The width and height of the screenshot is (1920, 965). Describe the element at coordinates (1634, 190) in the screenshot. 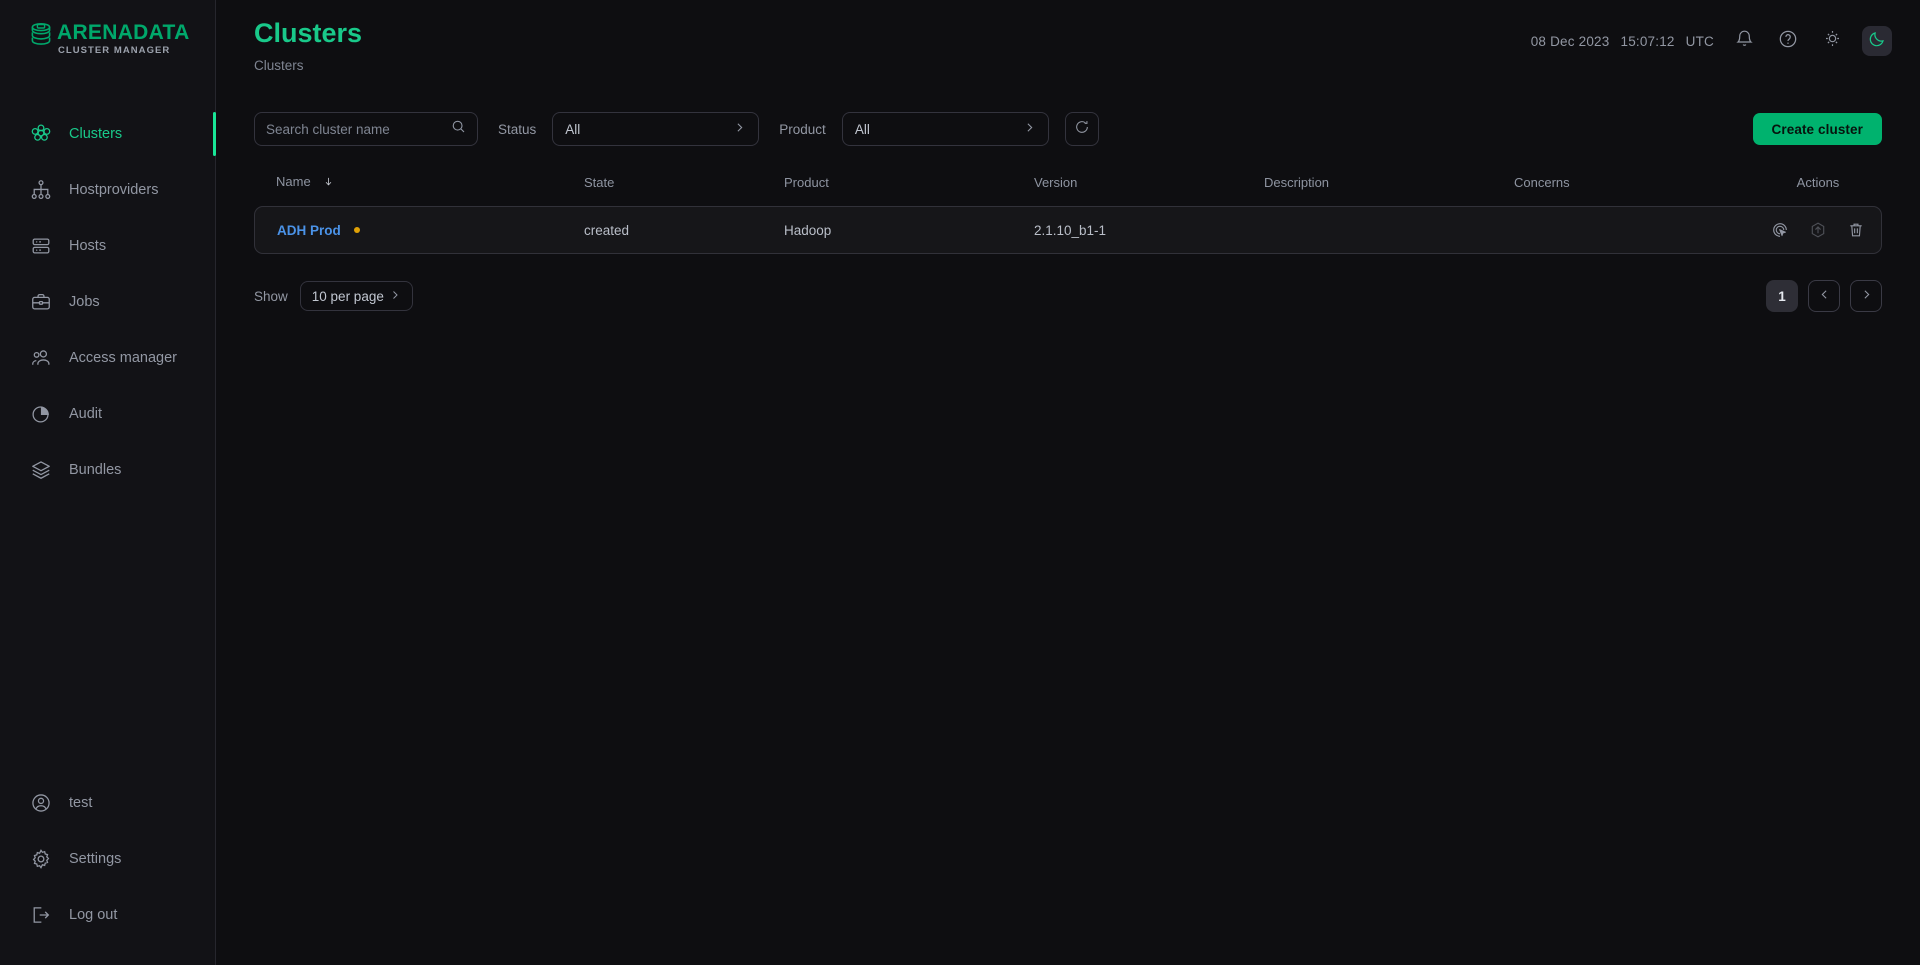

I see `column-header-concerns: Concerns` at that location.